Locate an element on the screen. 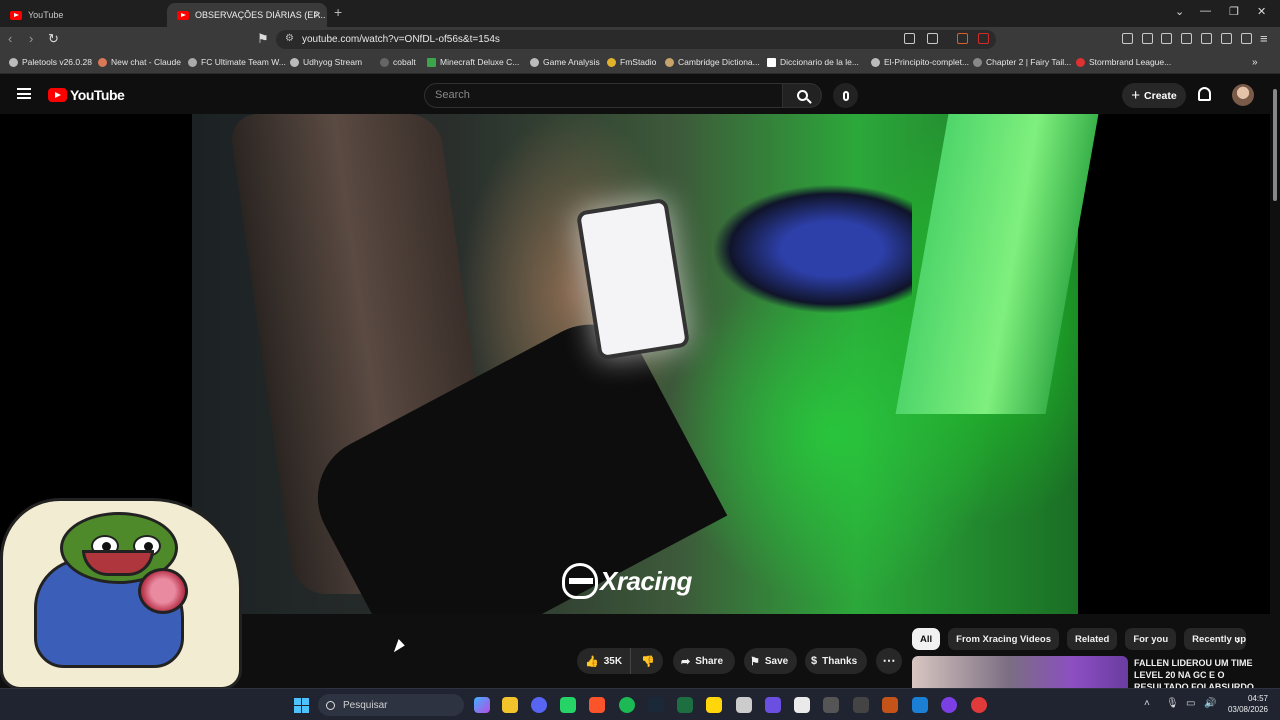 Image resolution: width=1280 pixels, height=720 pixels. account-avatar is located at coordinates (1243, 95).